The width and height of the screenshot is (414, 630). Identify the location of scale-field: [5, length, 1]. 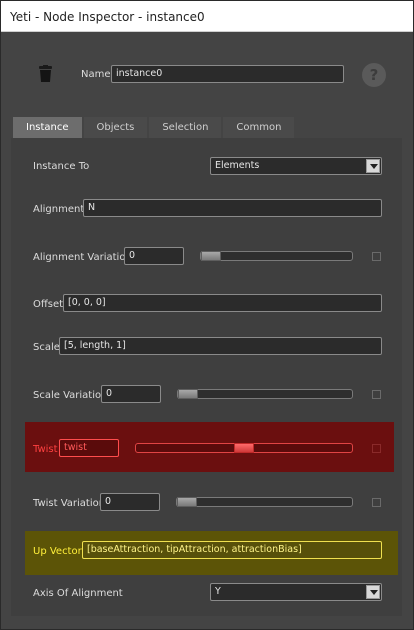
(220, 346).